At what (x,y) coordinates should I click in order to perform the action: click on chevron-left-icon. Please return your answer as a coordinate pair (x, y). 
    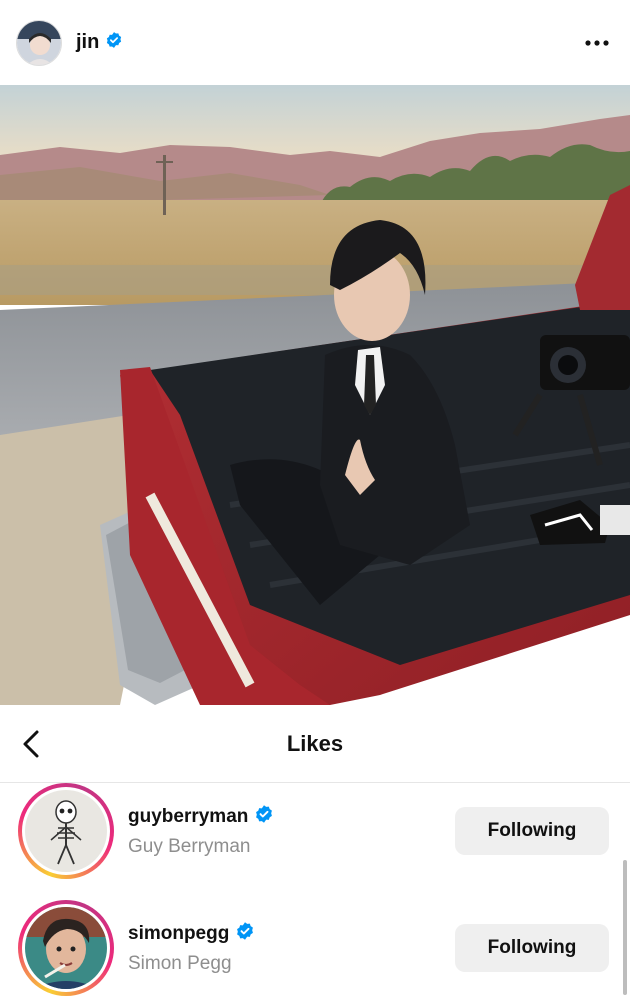
    Looking at the image, I should click on (31, 744).